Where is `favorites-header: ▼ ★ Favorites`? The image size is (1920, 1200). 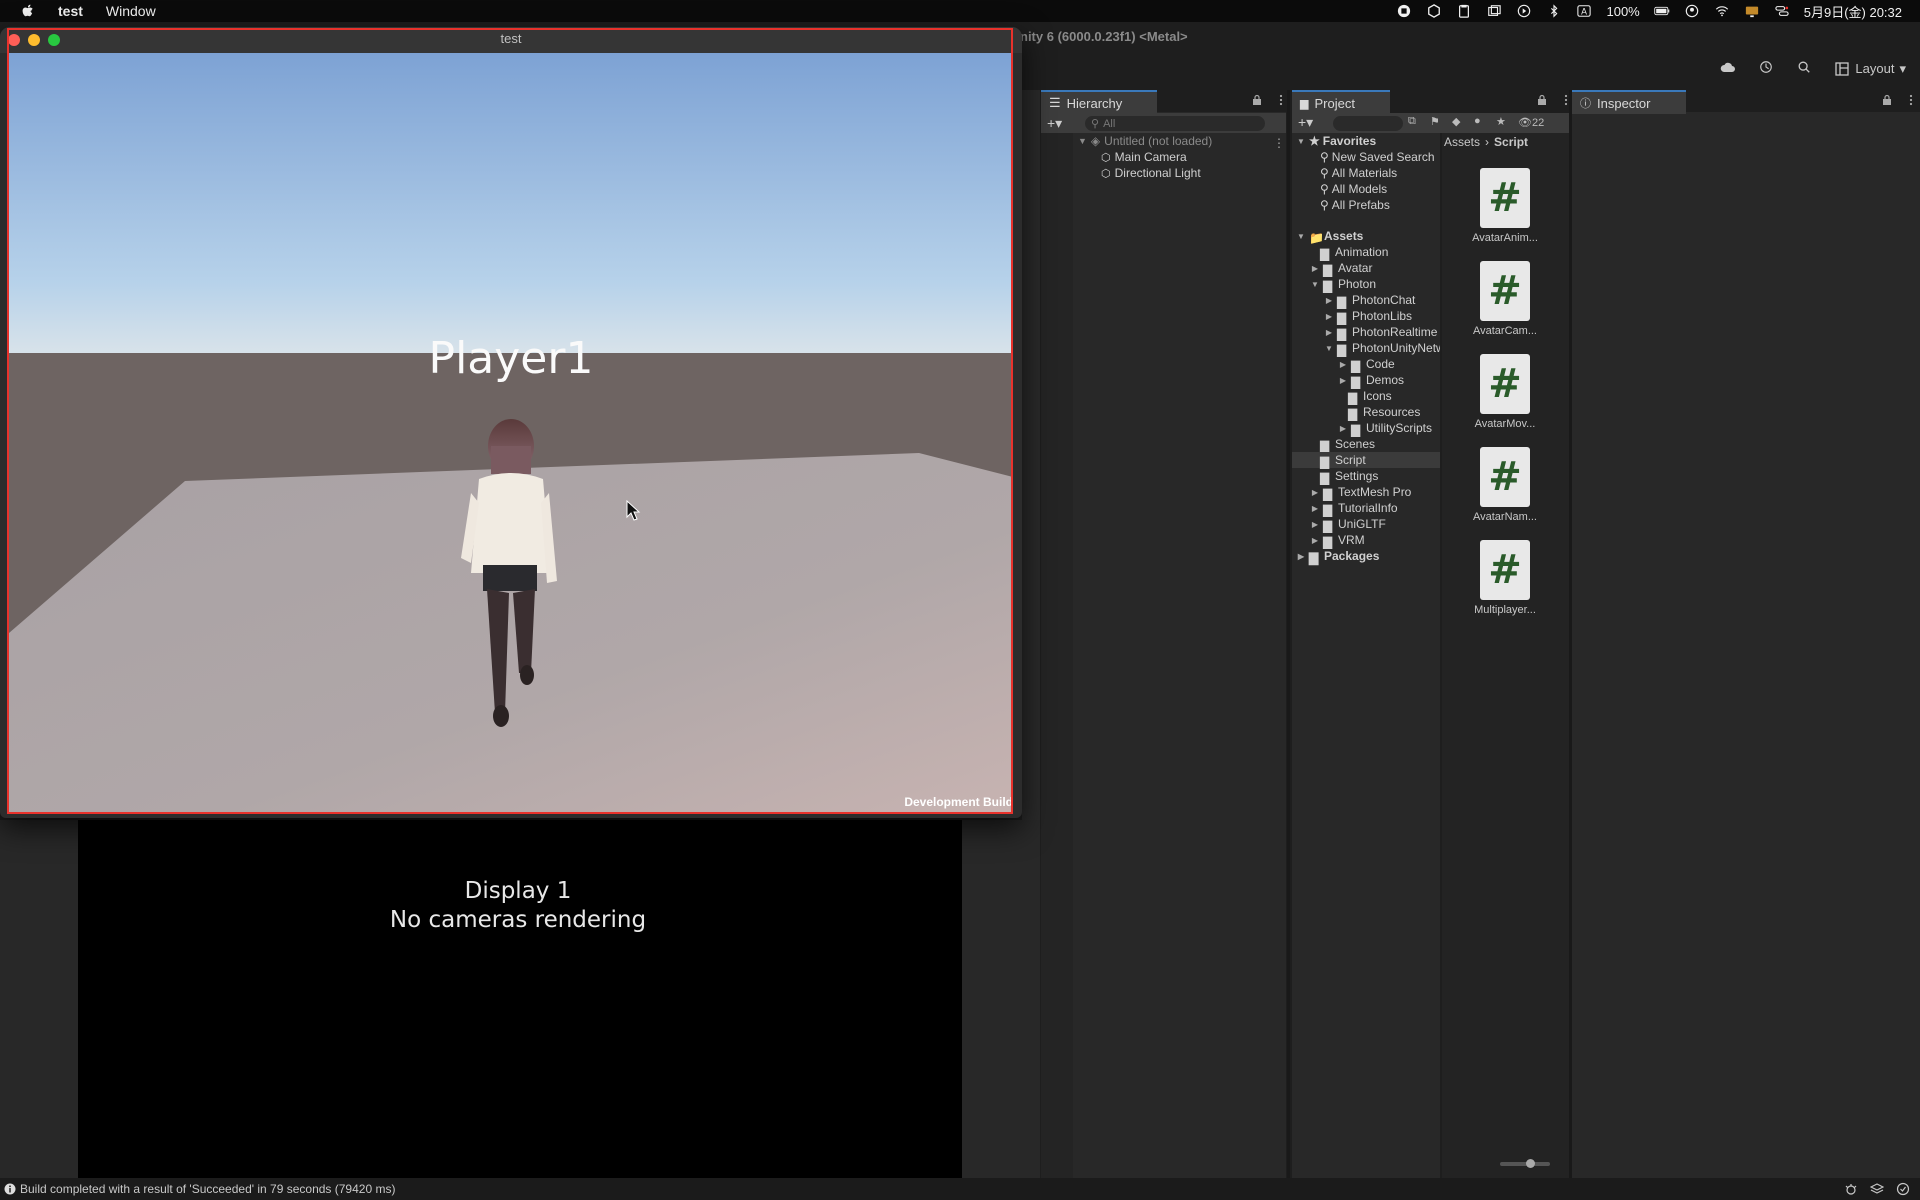 favorites-header: ▼ ★ Favorites is located at coordinates (1336, 141).